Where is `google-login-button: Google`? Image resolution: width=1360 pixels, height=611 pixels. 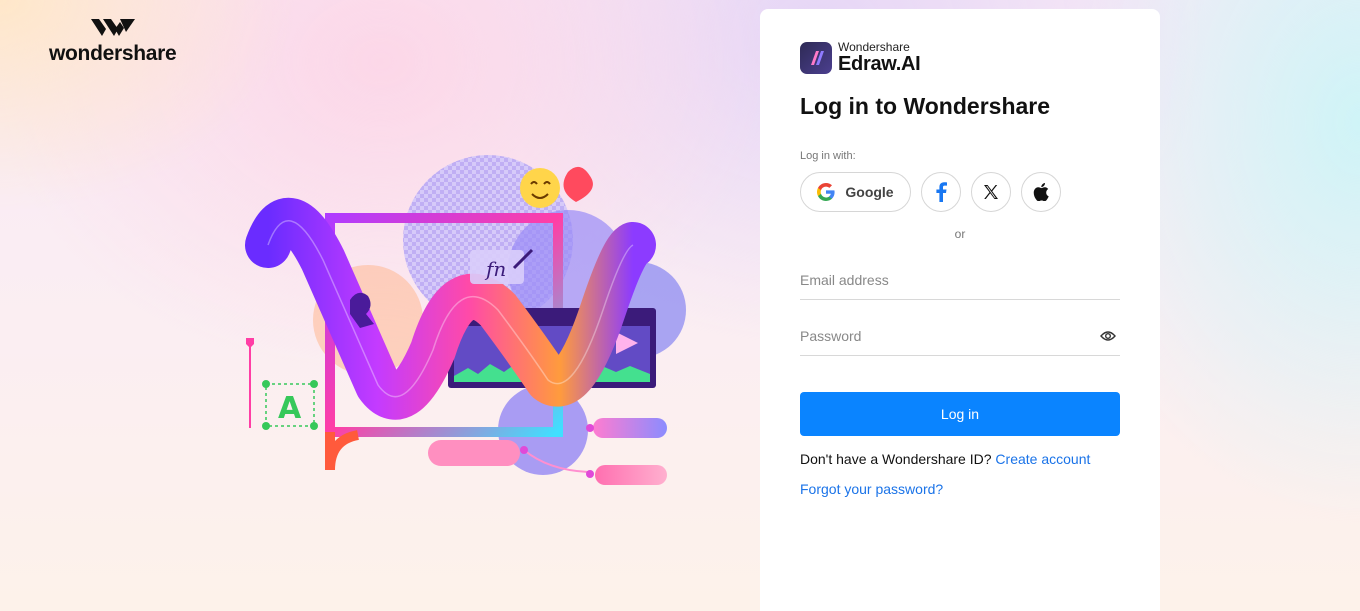
google-login-button: Google is located at coordinates (855, 192).